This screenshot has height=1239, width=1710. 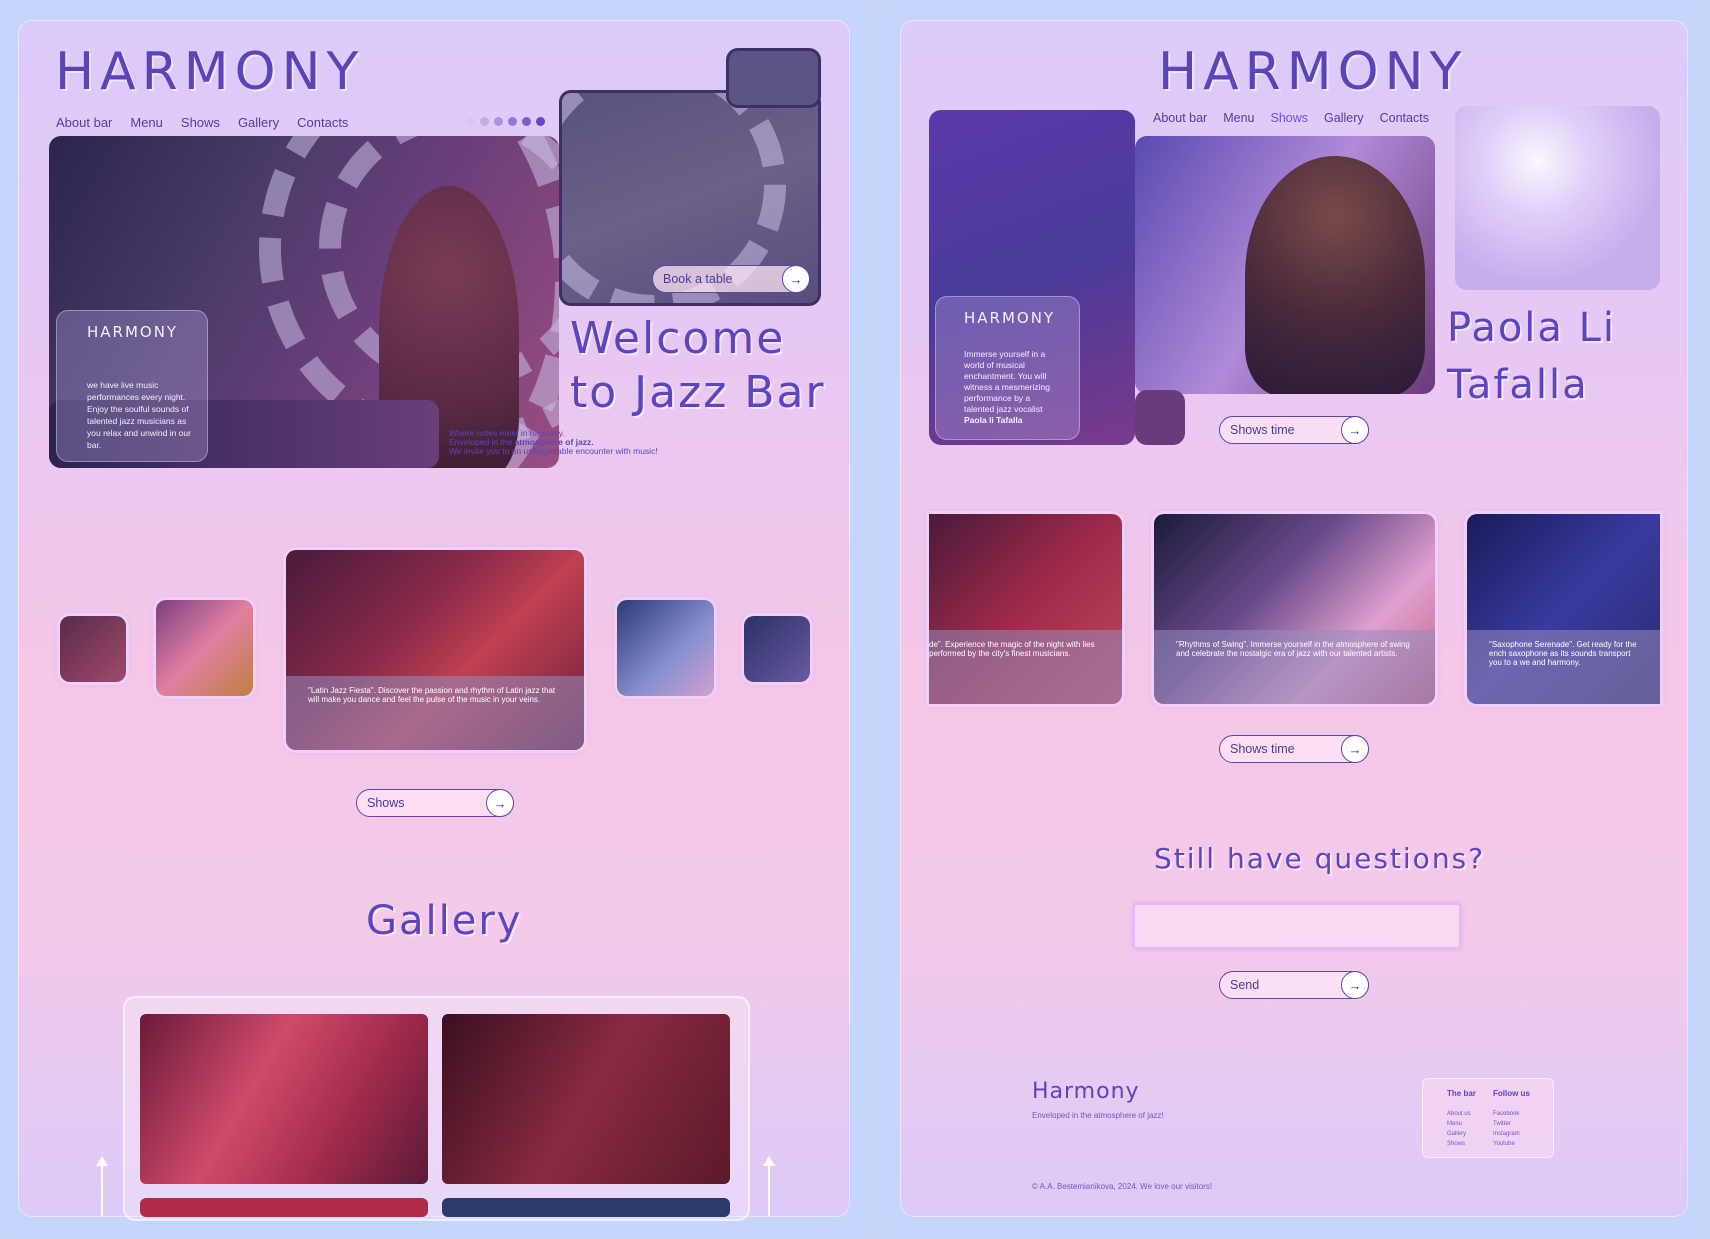 I want to click on footer-link: Facebook, so click(x=1506, y=1114).